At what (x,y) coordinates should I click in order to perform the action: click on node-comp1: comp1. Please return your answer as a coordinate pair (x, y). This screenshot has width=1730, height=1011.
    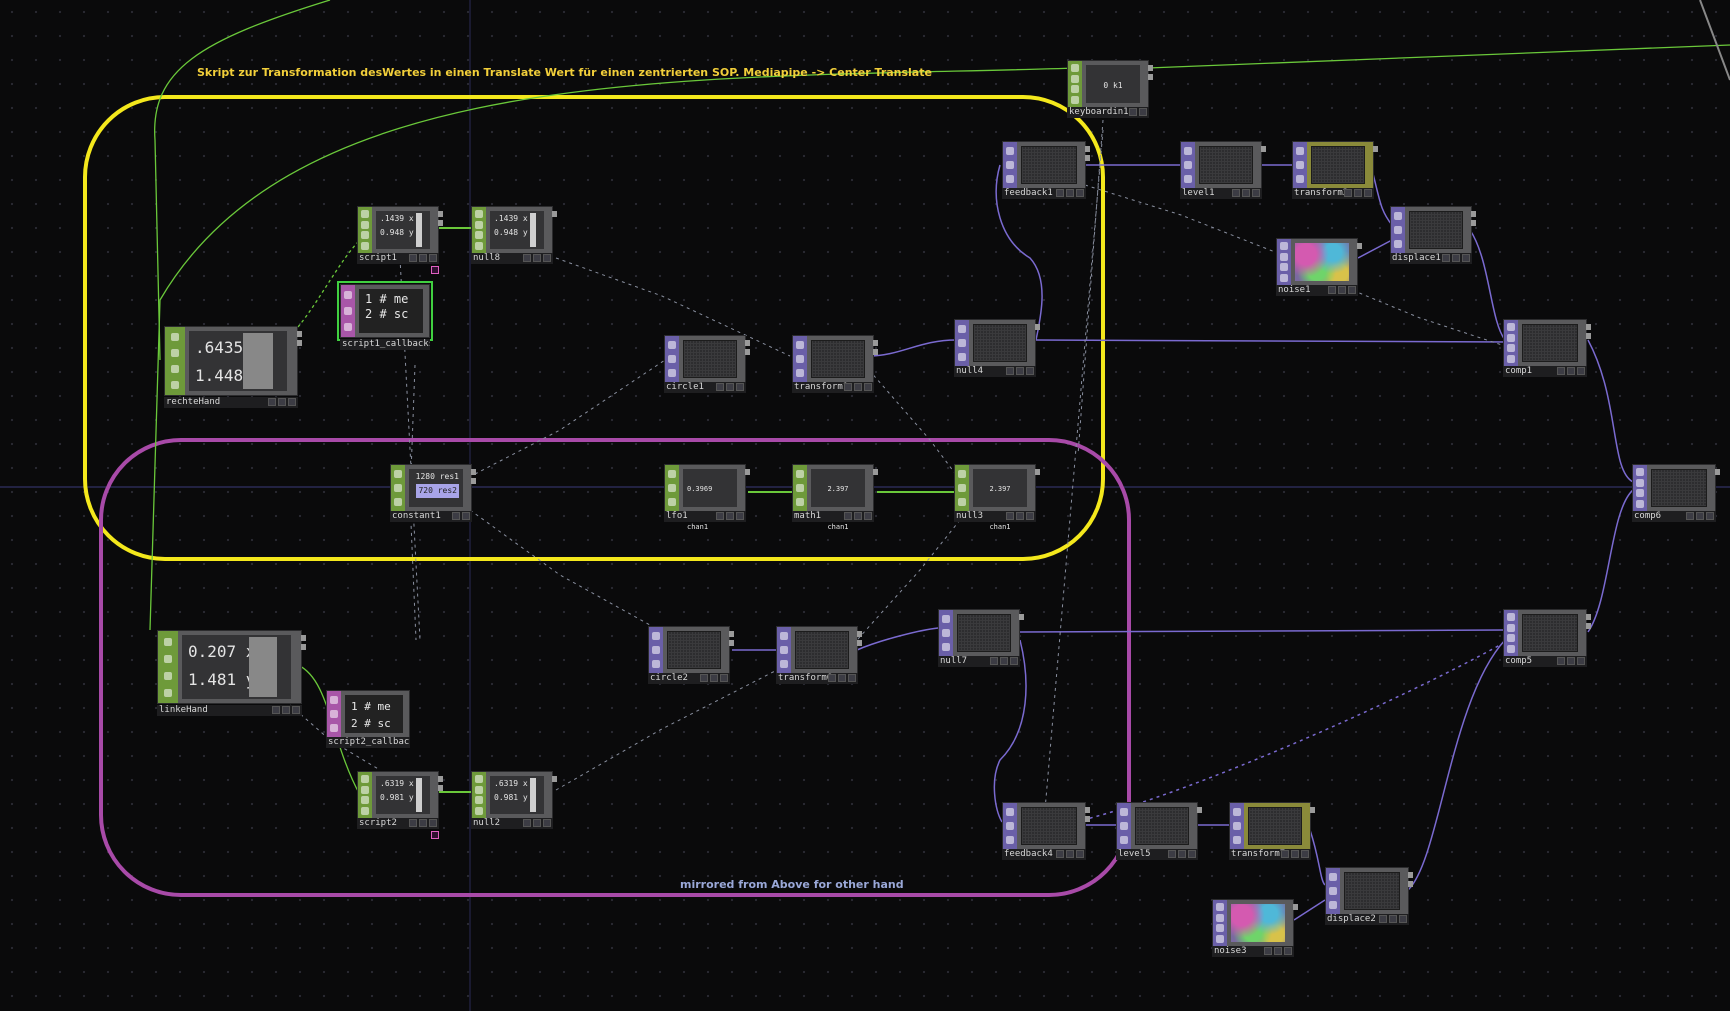
    Looking at the image, I should click on (1547, 348).